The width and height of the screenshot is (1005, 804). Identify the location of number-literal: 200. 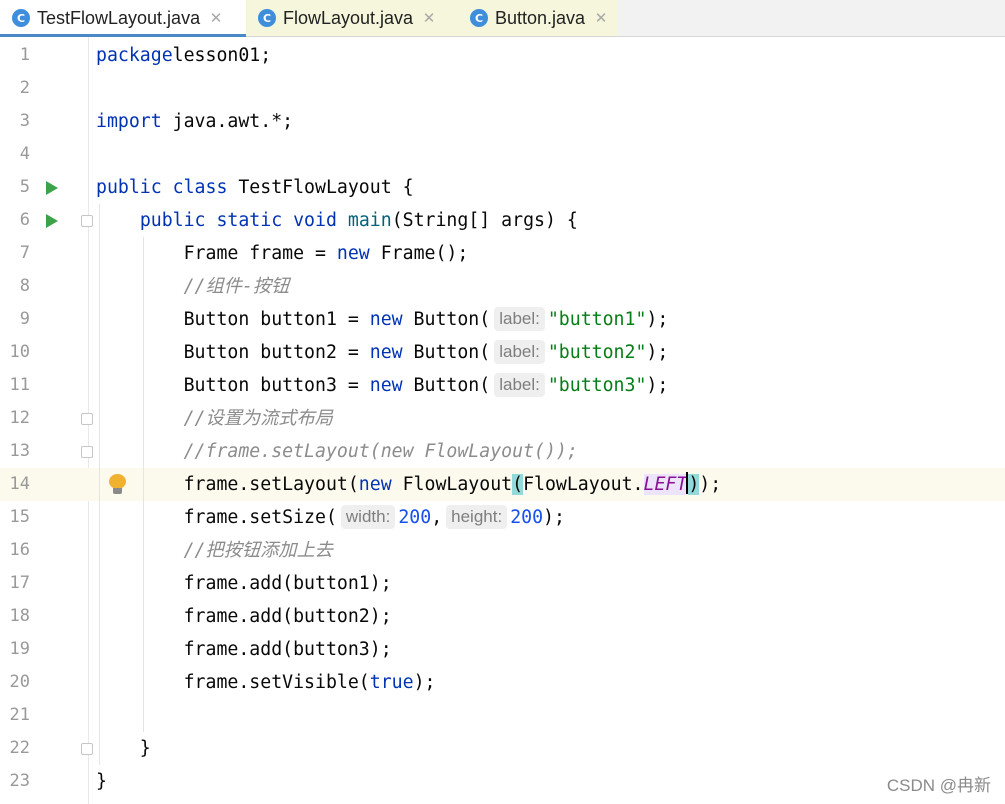
(415, 517).